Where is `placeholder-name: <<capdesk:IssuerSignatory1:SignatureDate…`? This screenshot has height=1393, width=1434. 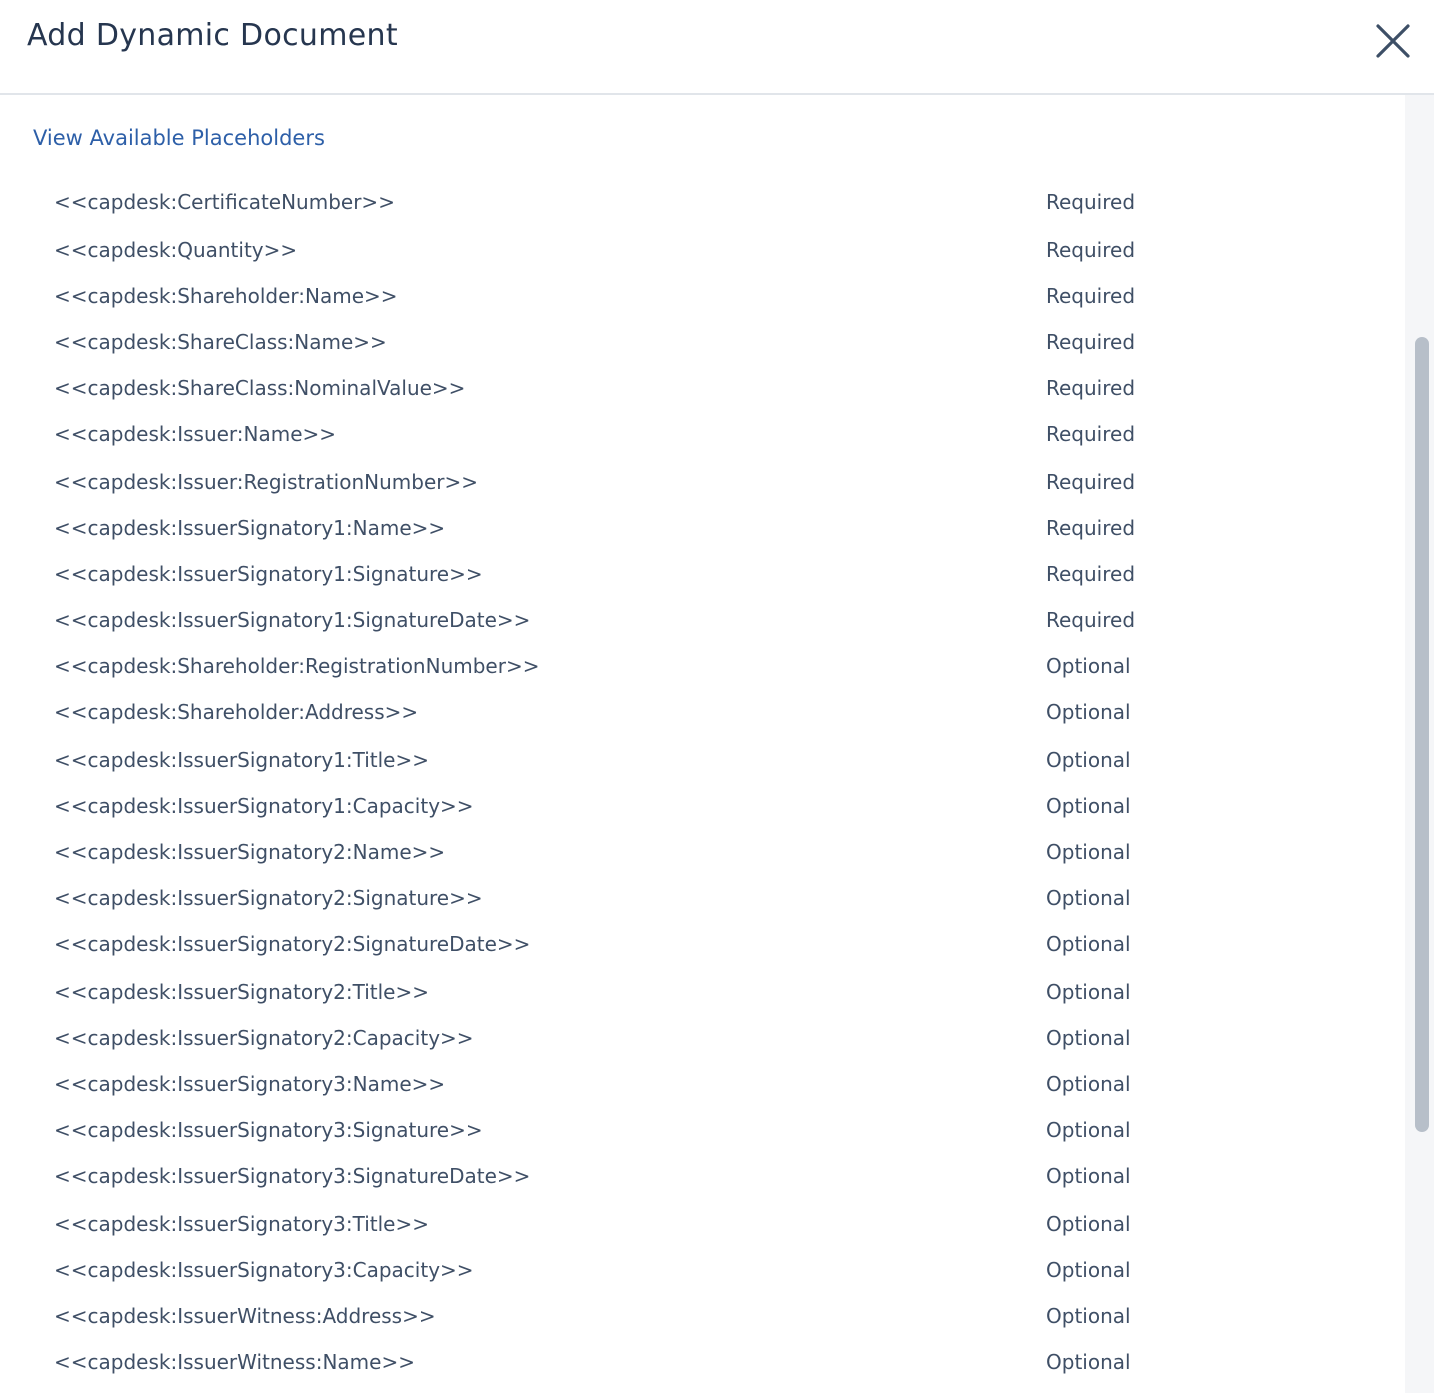 placeholder-name: <<capdesk:IssuerSignatory1:SignatureDate… is located at coordinates (292, 620).